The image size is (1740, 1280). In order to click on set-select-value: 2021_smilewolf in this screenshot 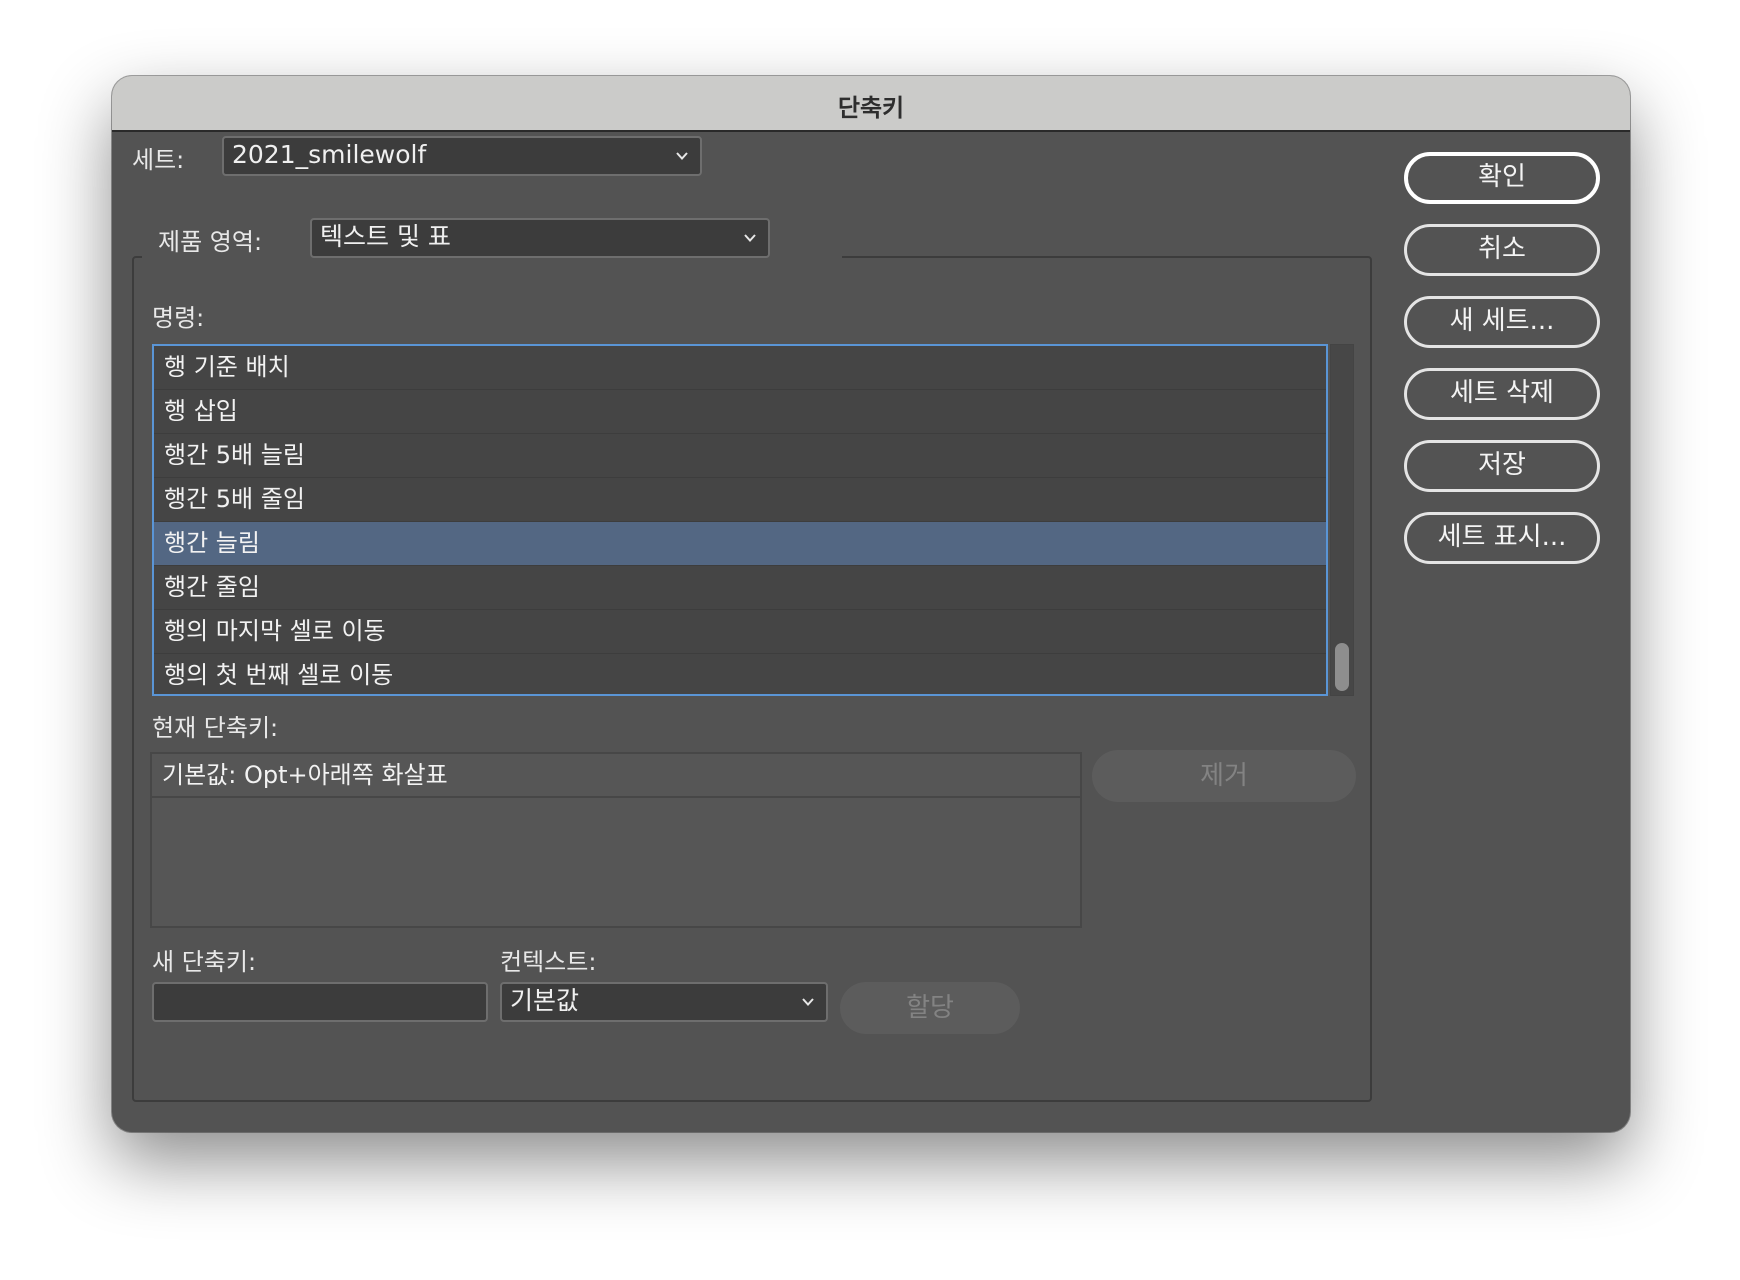, I will do `click(329, 154)`.